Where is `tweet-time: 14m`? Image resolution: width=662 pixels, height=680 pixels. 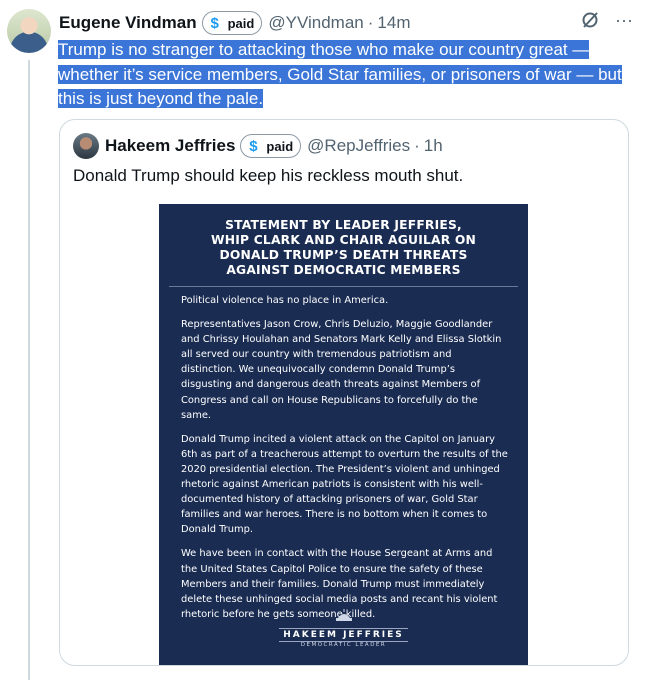 tweet-time: 14m is located at coordinates (393, 23).